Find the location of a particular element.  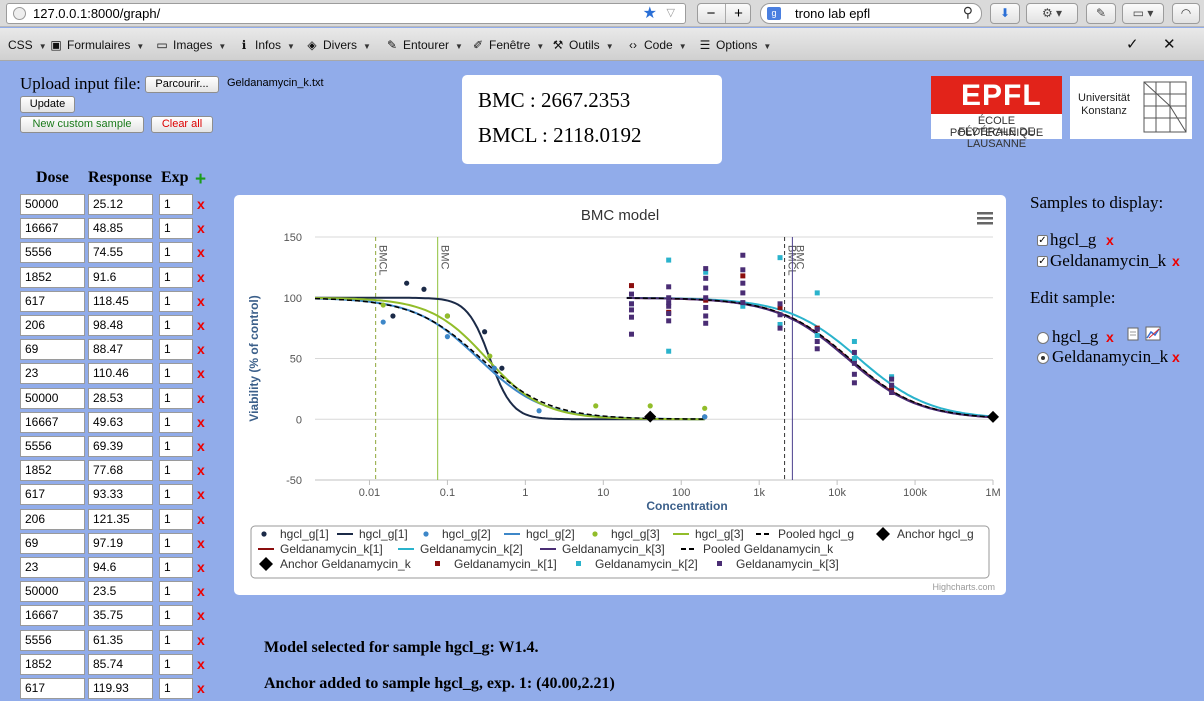

response-input: 28.53 is located at coordinates (120, 398).